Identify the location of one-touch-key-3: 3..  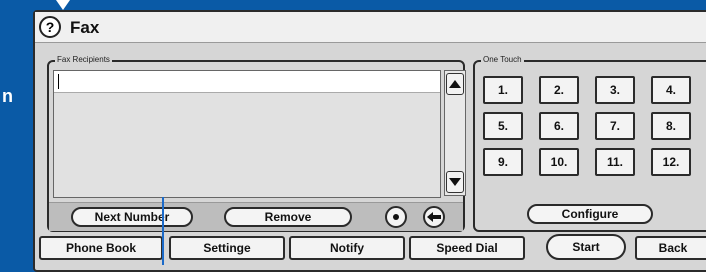
(615, 90).